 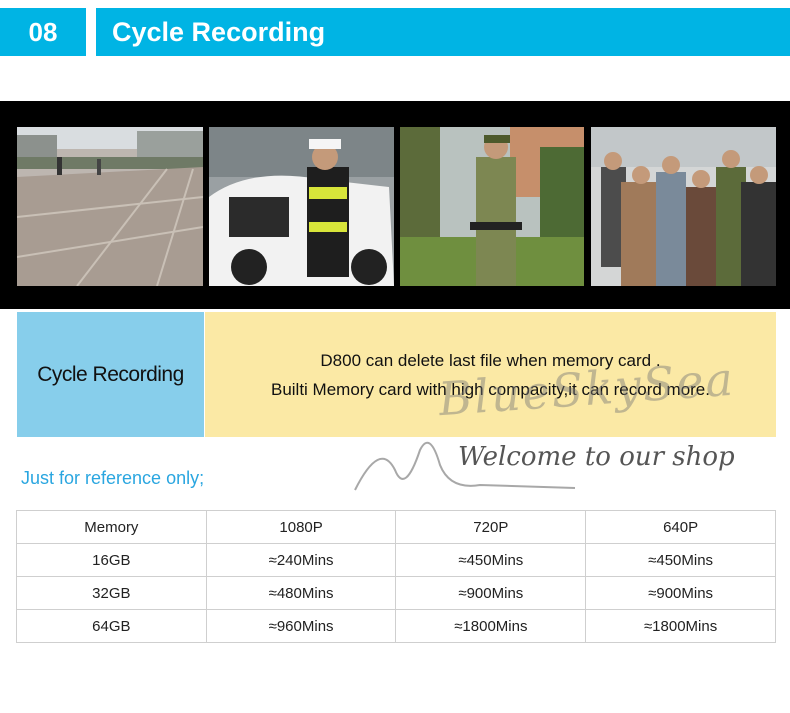 I want to click on table-cell: ≈960Mins, so click(x=301, y=626).